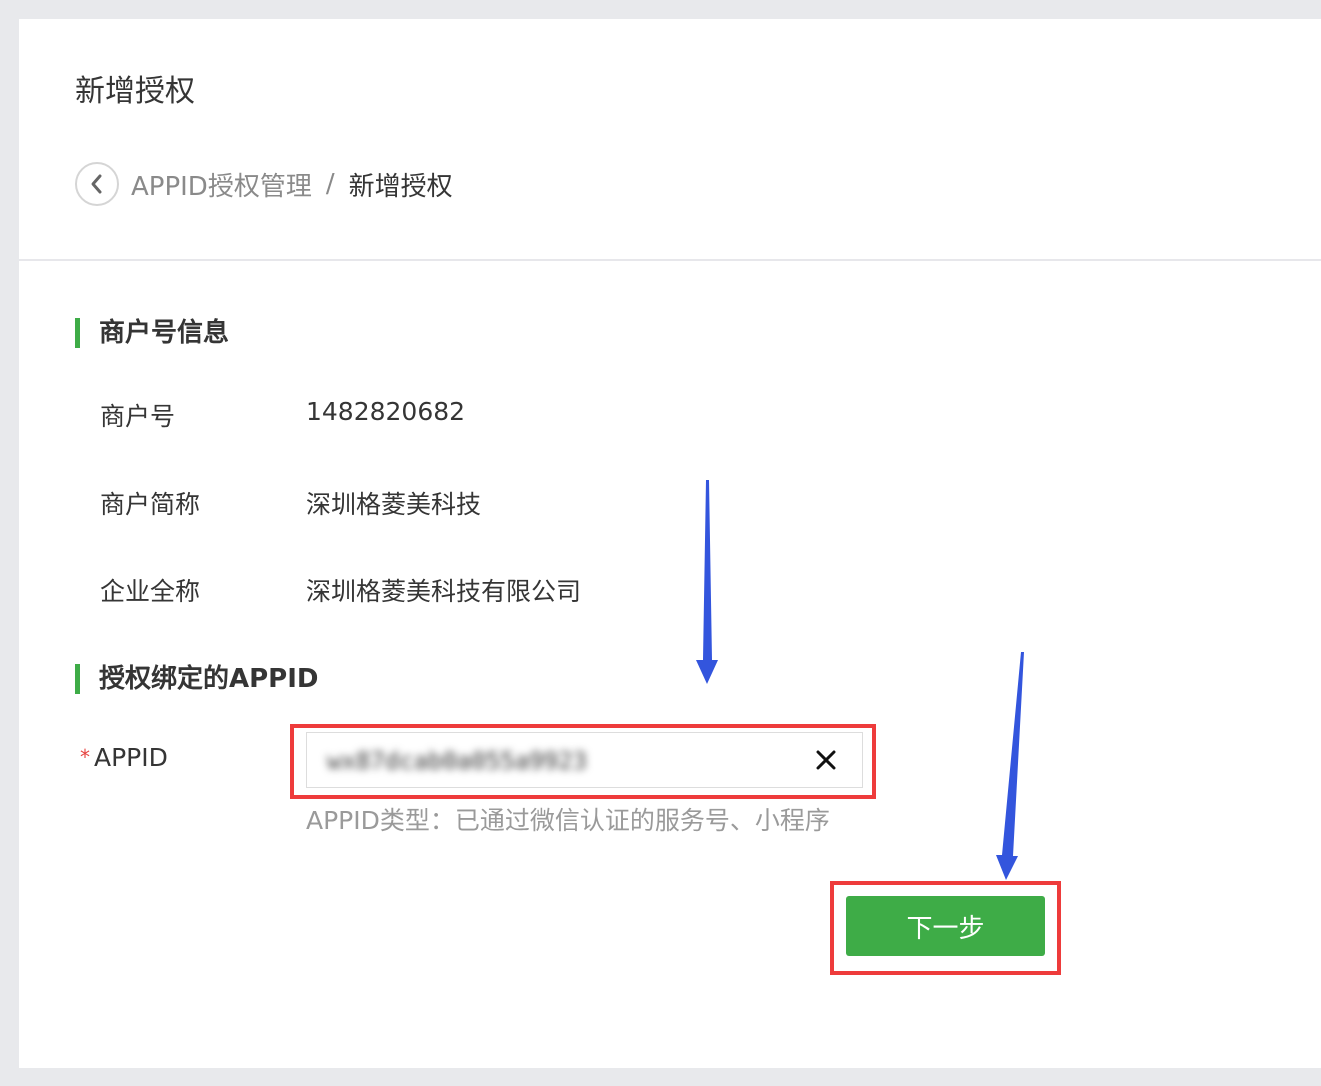 The height and width of the screenshot is (1086, 1321). What do you see at coordinates (135, 91) in the screenshot?
I see `page-title: 新增授权` at bounding box center [135, 91].